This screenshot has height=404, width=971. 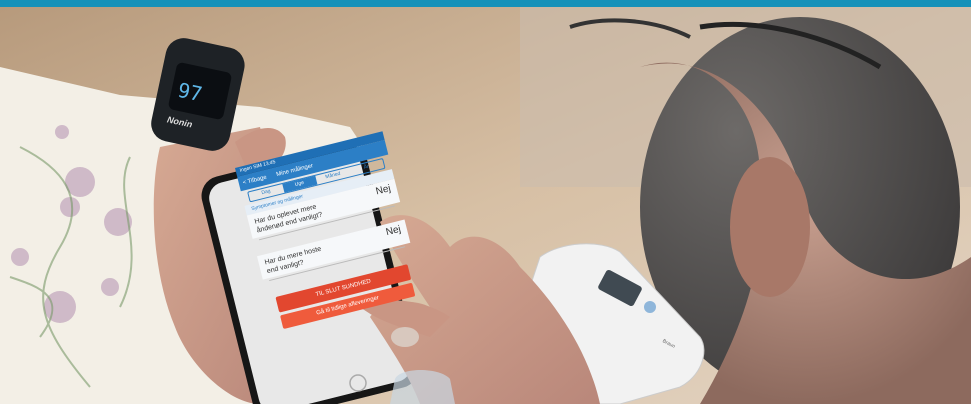 I want to click on back-chevron-icon back-button: < Tilbage, so click(x=254, y=180).